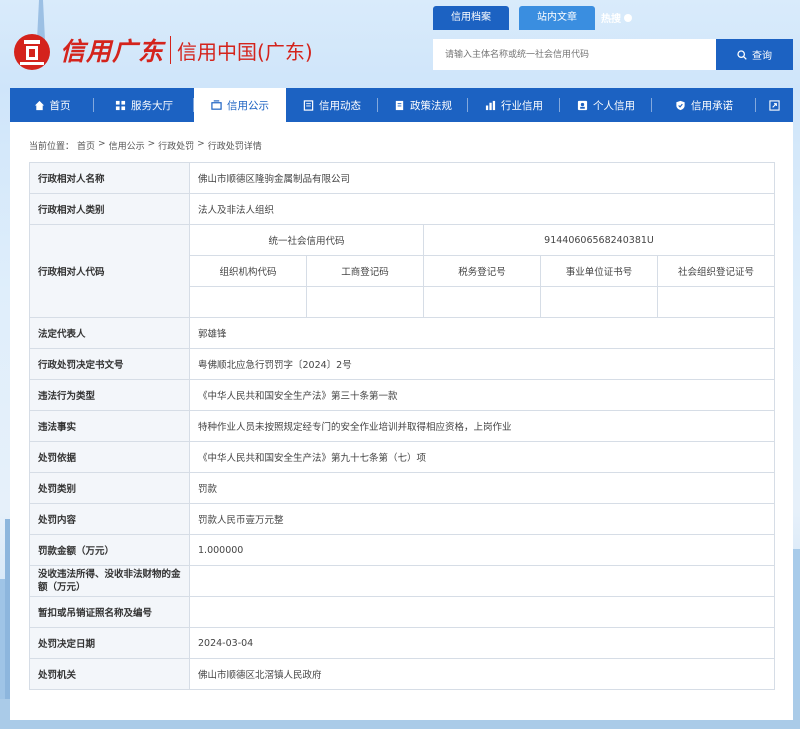 This screenshot has height=729, width=800. I want to click on violation-type-value: 《中华人民共和国安全生产法》第三十条第一款, so click(482, 395).